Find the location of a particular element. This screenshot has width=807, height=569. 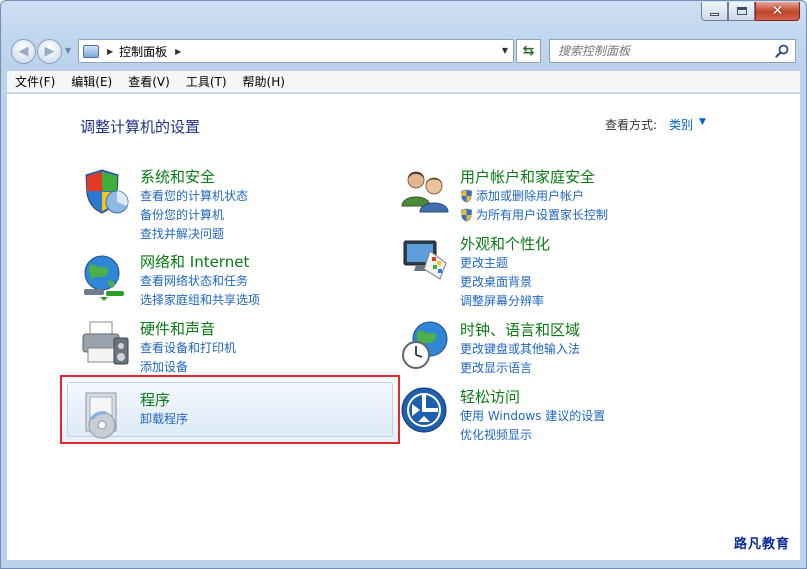

view-by-label: 查看方式: is located at coordinates (631, 125).